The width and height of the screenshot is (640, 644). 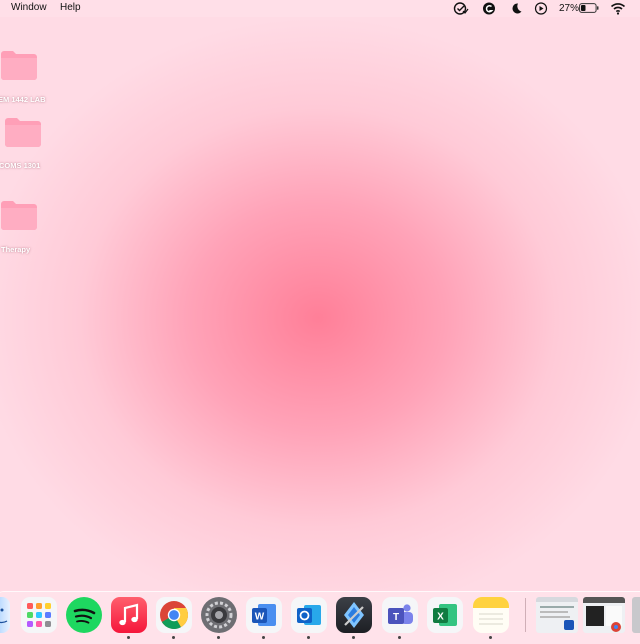 What do you see at coordinates (396, 617) in the screenshot?
I see `svg-text: T` at bounding box center [396, 617].